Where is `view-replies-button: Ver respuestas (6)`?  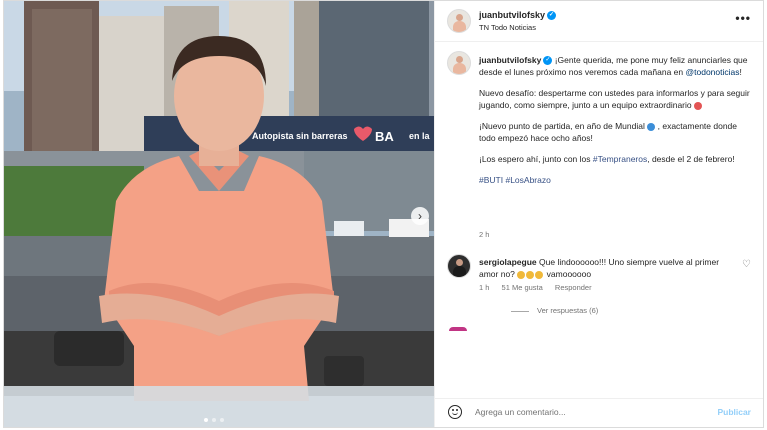
view-replies-button: Ver respuestas (6) is located at coordinates (554, 310).